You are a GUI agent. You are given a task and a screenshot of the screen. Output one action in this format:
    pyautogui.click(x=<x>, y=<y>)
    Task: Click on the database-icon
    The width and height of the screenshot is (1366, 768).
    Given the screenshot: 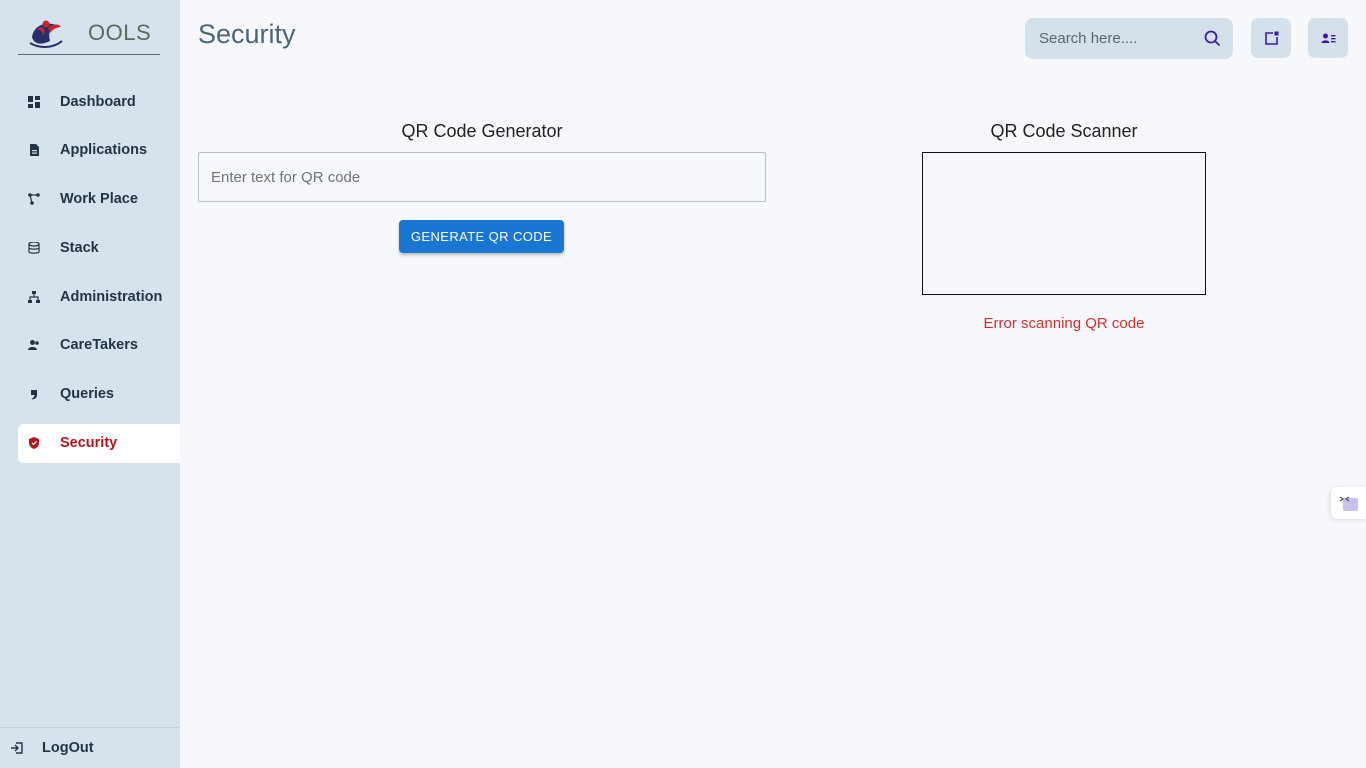 What is the action you would take?
    pyautogui.click(x=34, y=247)
    